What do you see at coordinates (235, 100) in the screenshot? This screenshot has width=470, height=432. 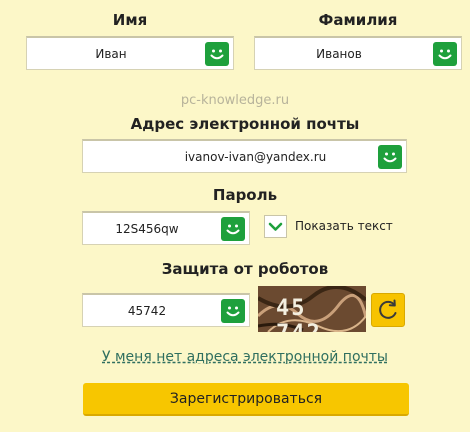 I see `watermark: pc-knowledge.ru` at bounding box center [235, 100].